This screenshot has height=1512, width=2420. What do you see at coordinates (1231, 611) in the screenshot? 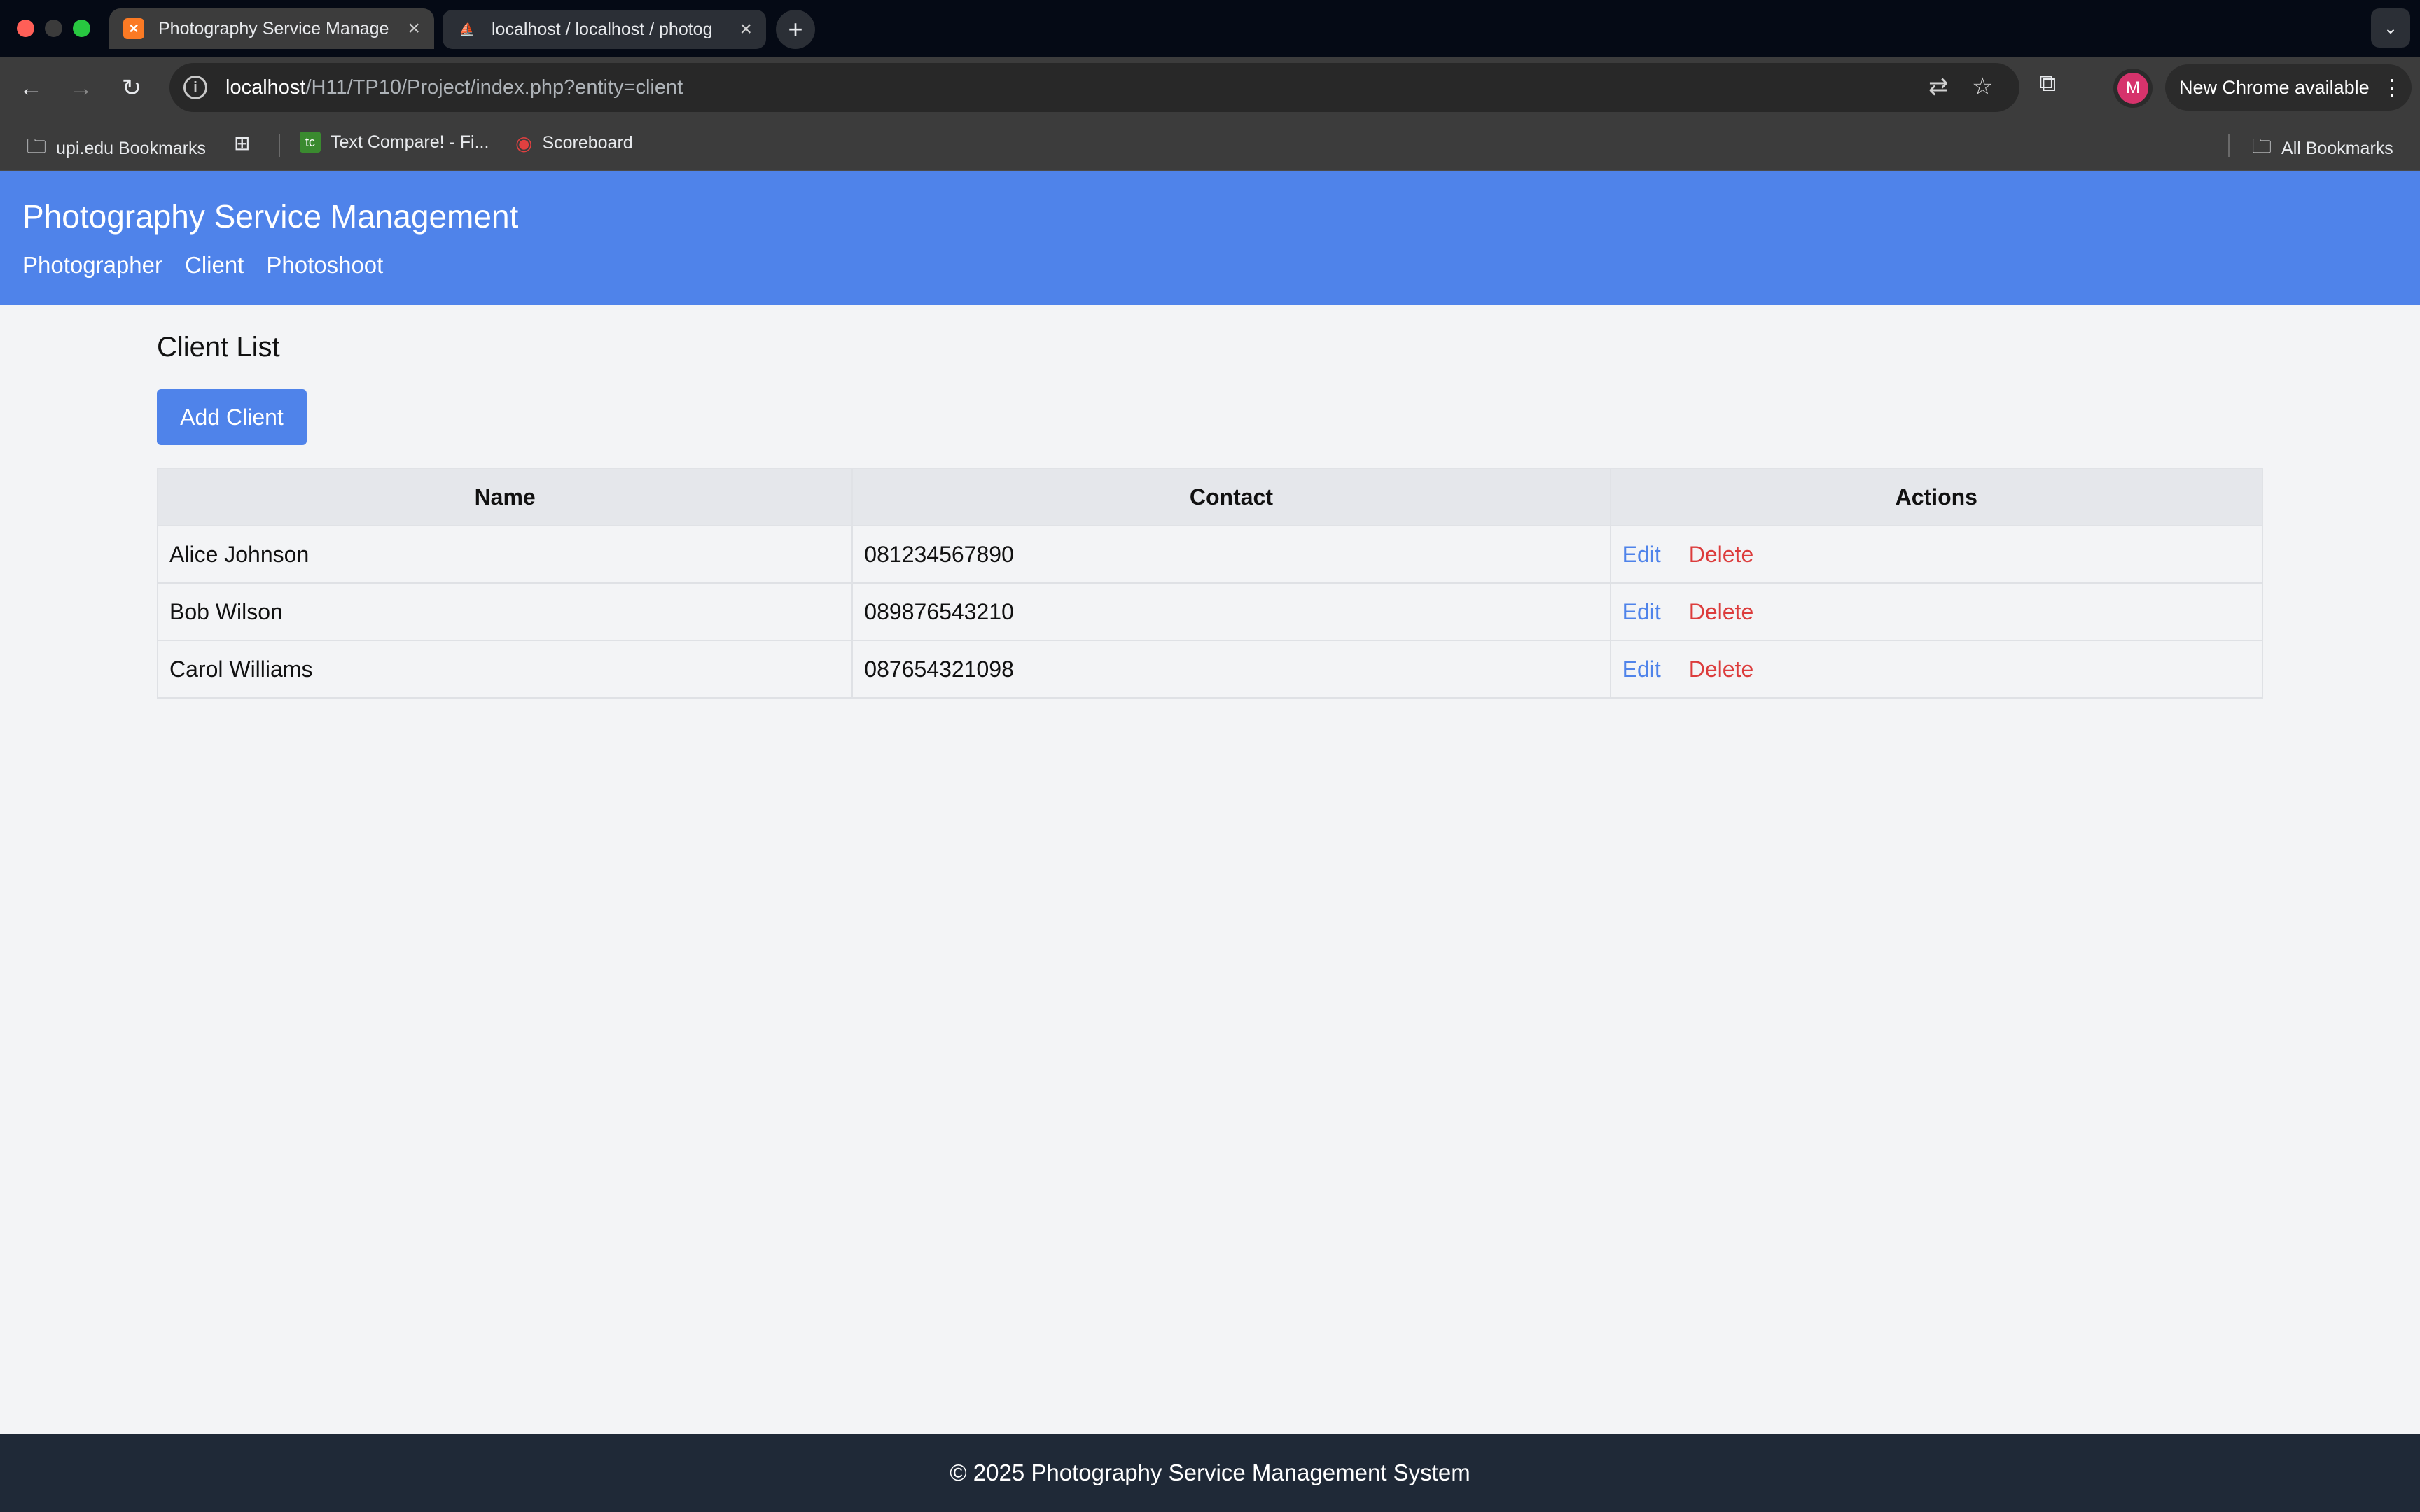
I see `client-contact: 089876543210` at bounding box center [1231, 611].